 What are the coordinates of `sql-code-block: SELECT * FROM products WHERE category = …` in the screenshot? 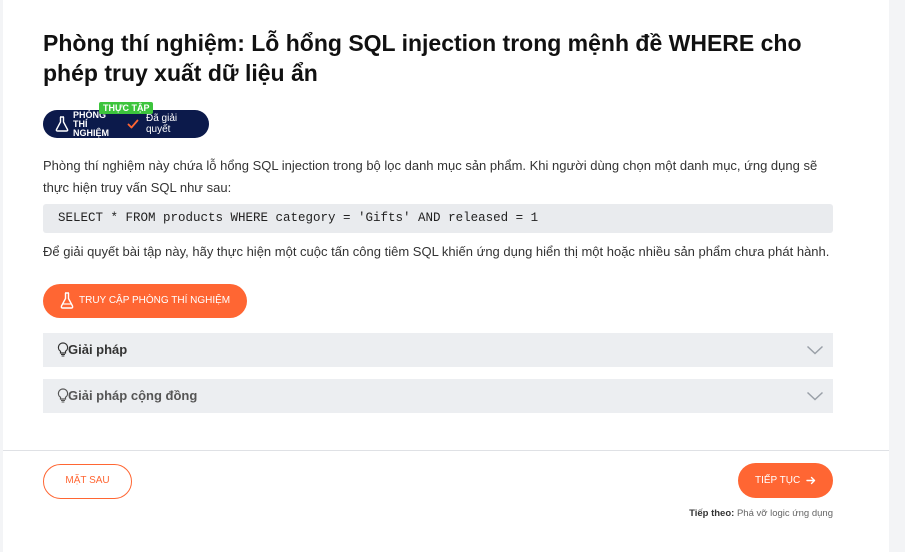 It's located at (438, 218).